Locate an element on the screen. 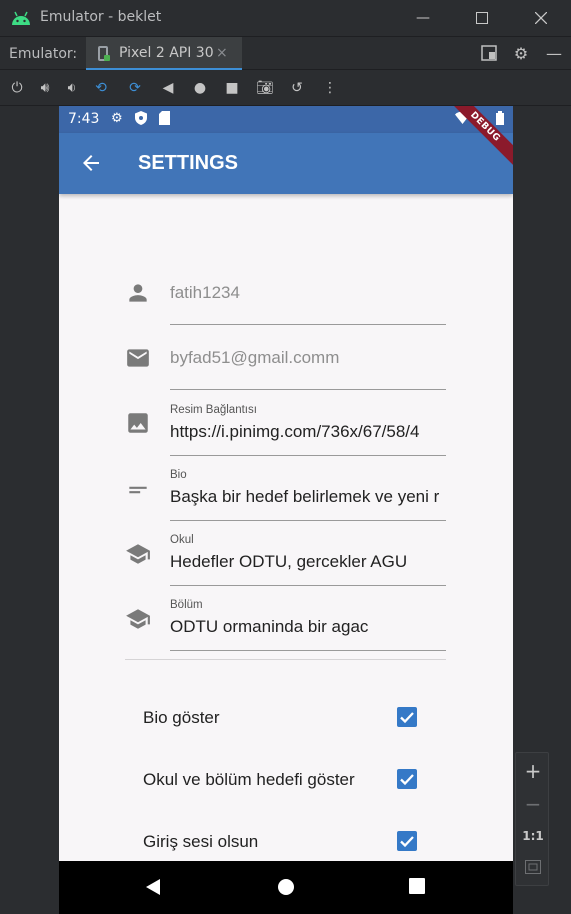 Image resolution: width=571 pixels, height=914 pixels. mail-icon is located at coordinates (138, 358).